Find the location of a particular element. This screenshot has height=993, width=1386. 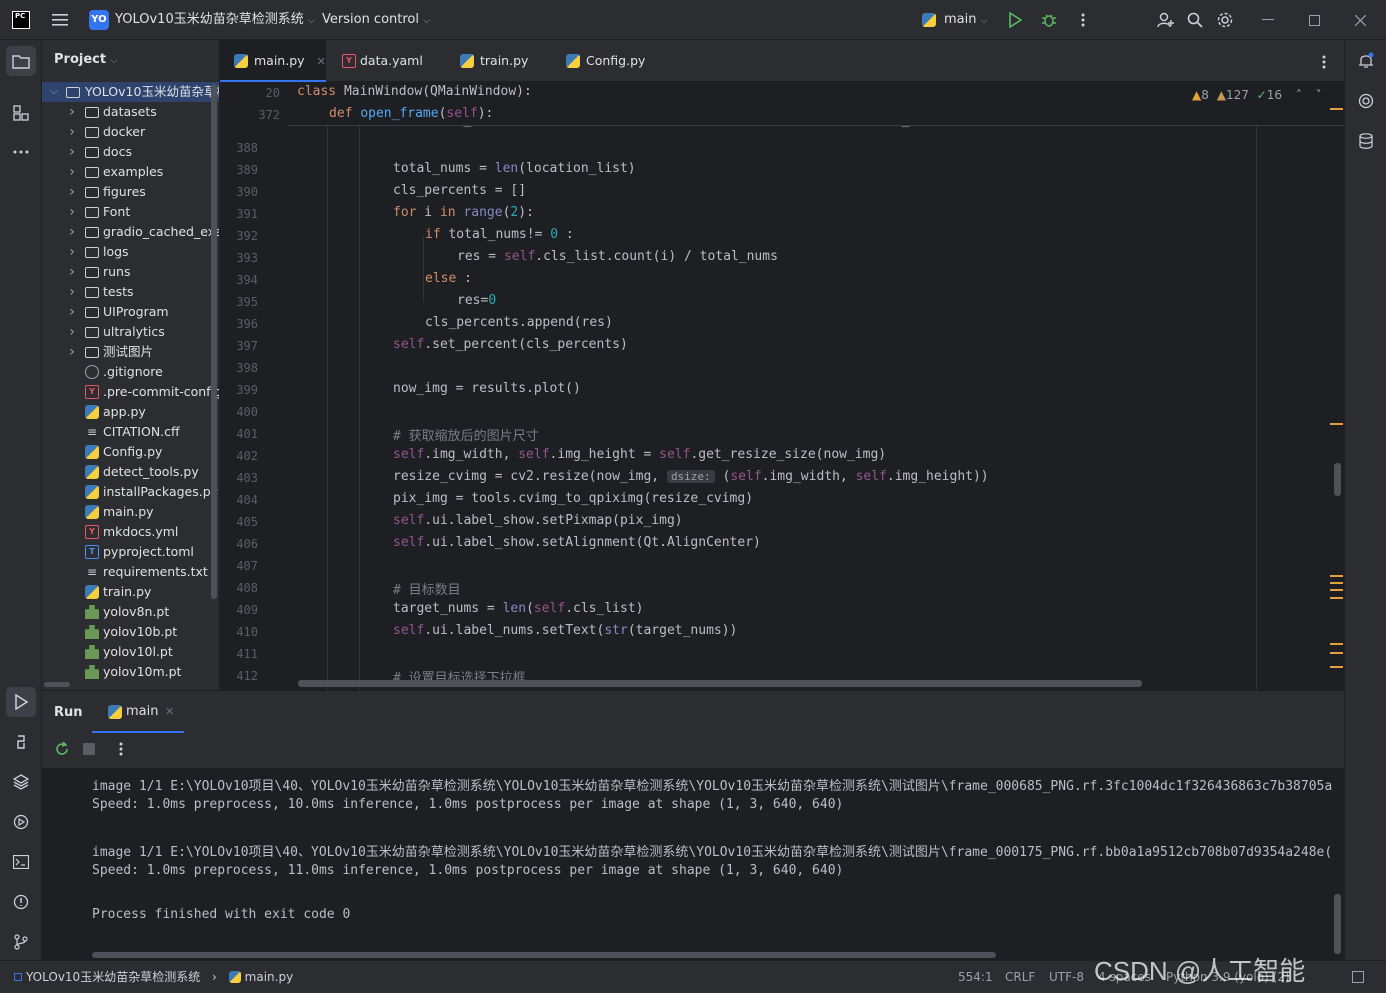

run-tab-main: main ✕ is located at coordinates (138, 712).